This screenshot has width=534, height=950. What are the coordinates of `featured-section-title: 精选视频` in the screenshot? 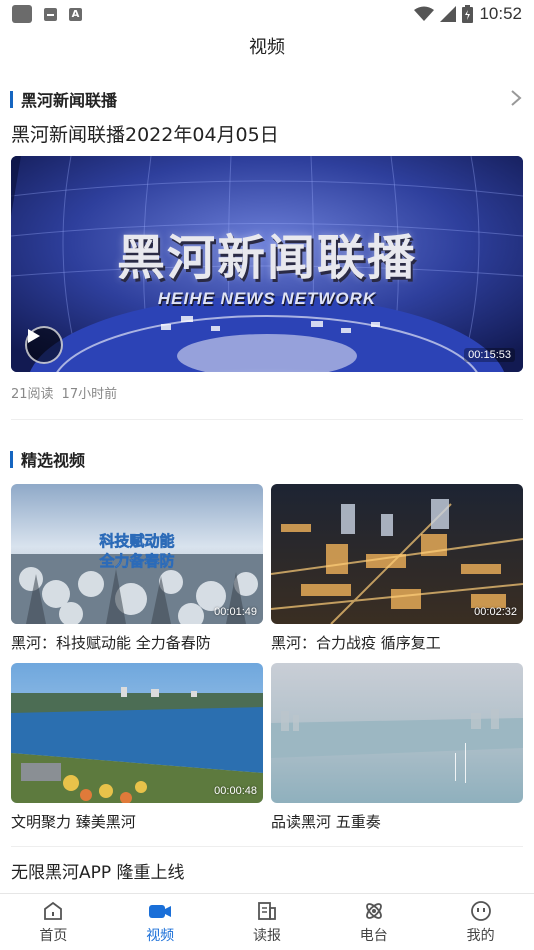 It's located at (53, 460).